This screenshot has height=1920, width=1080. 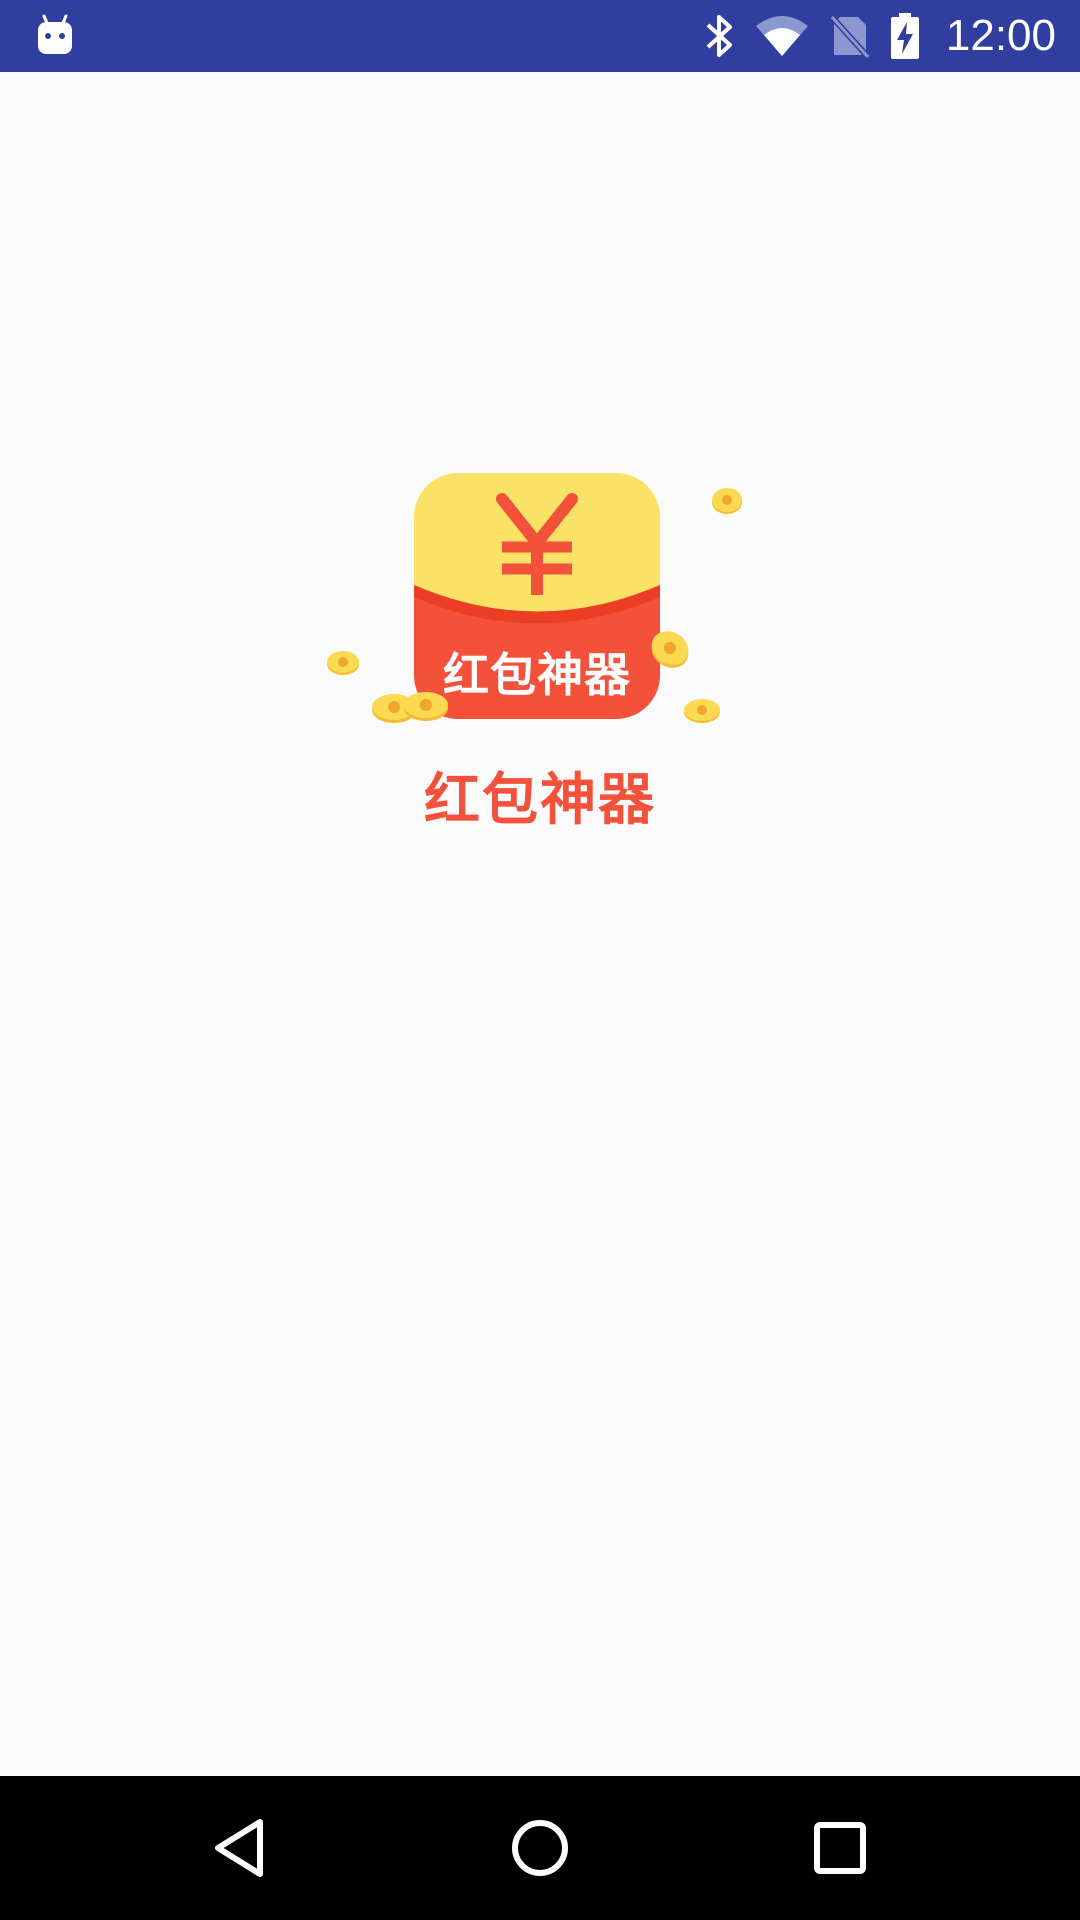 I want to click on battery-charging-icon, so click(x=904, y=36).